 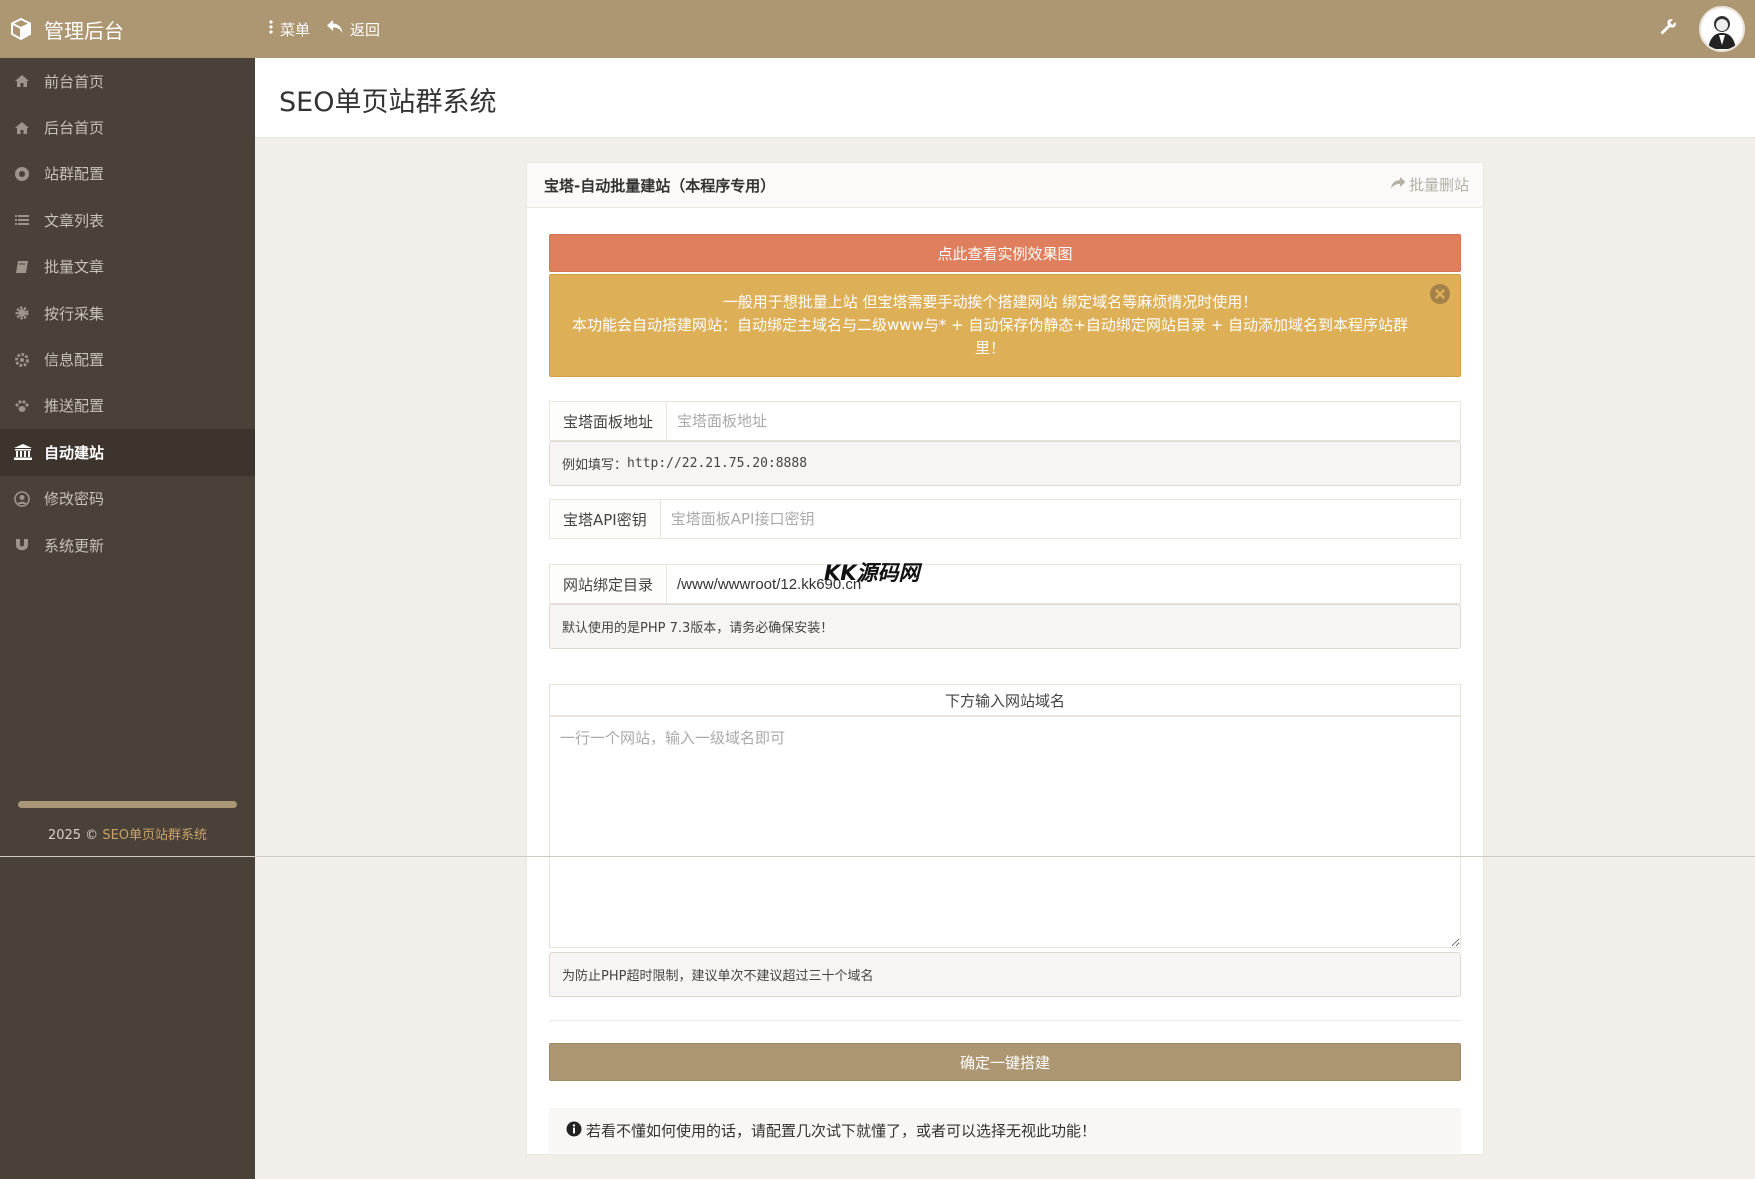 What do you see at coordinates (127, 267) in the screenshot?
I see `sidebar-item-5: 批量文章` at bounding box center [127, 267].